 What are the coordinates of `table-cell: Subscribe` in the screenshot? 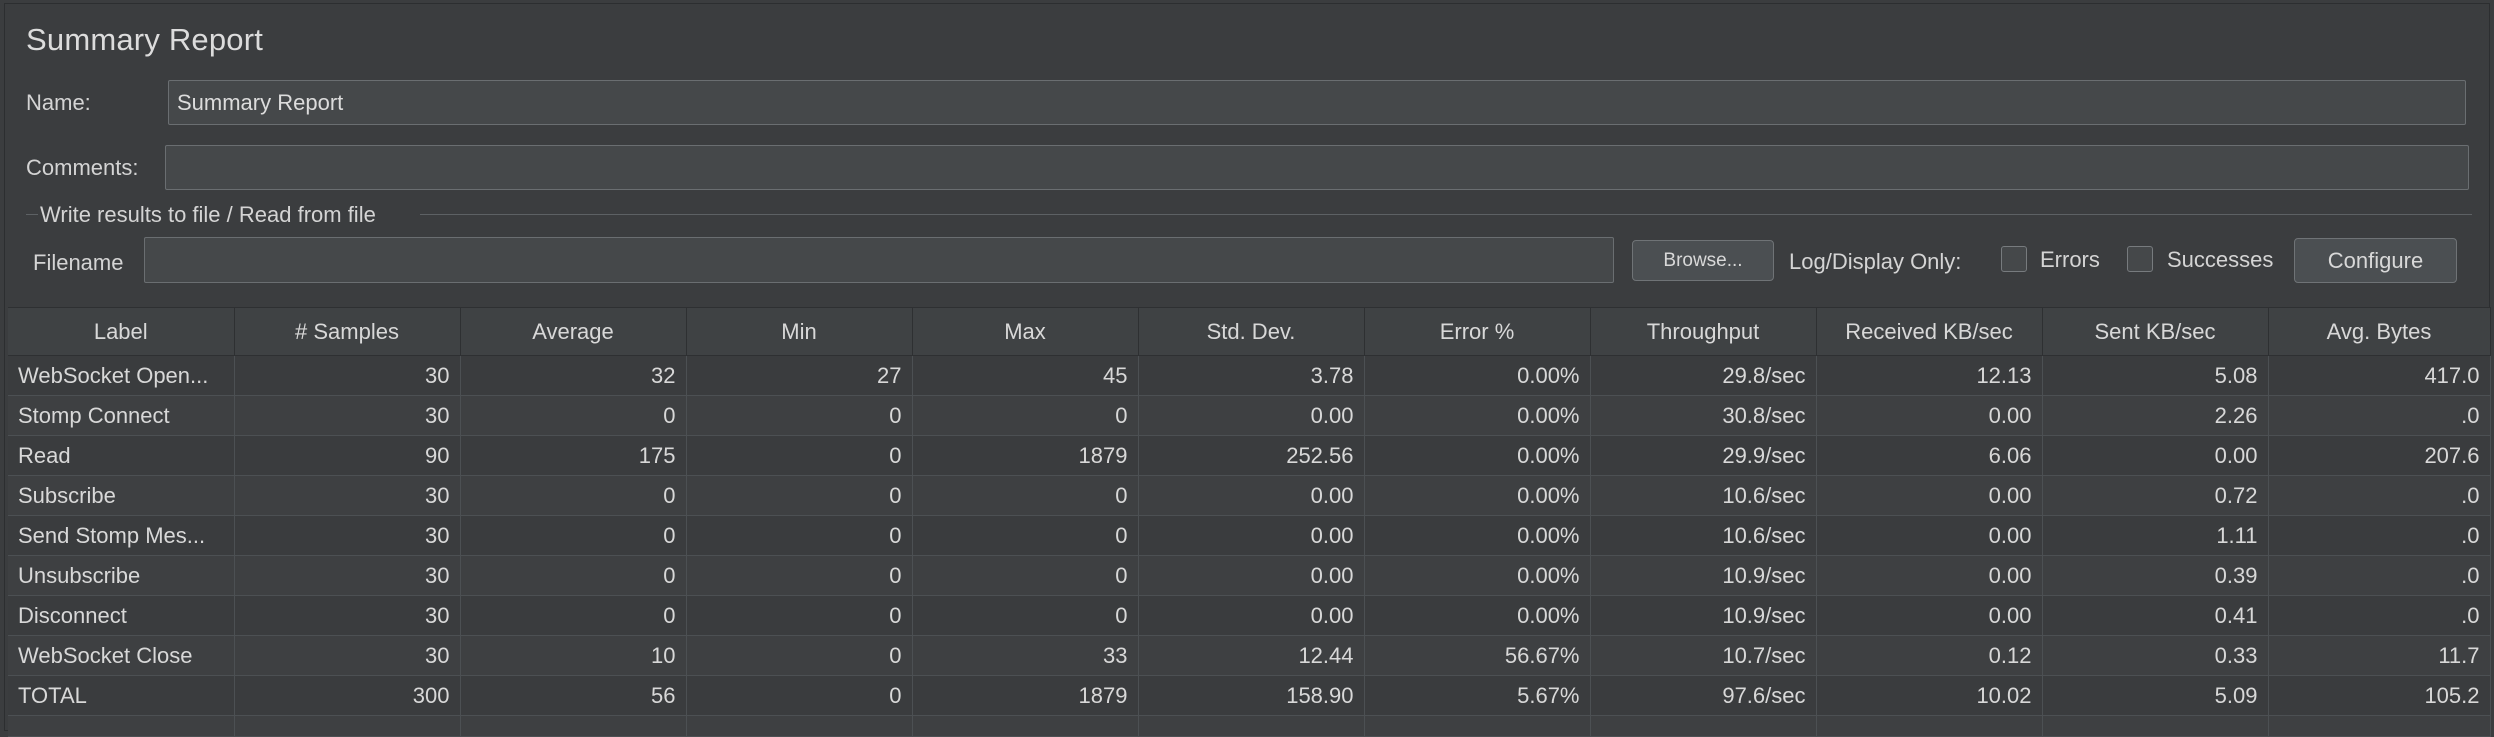 It's located at (121, 495).